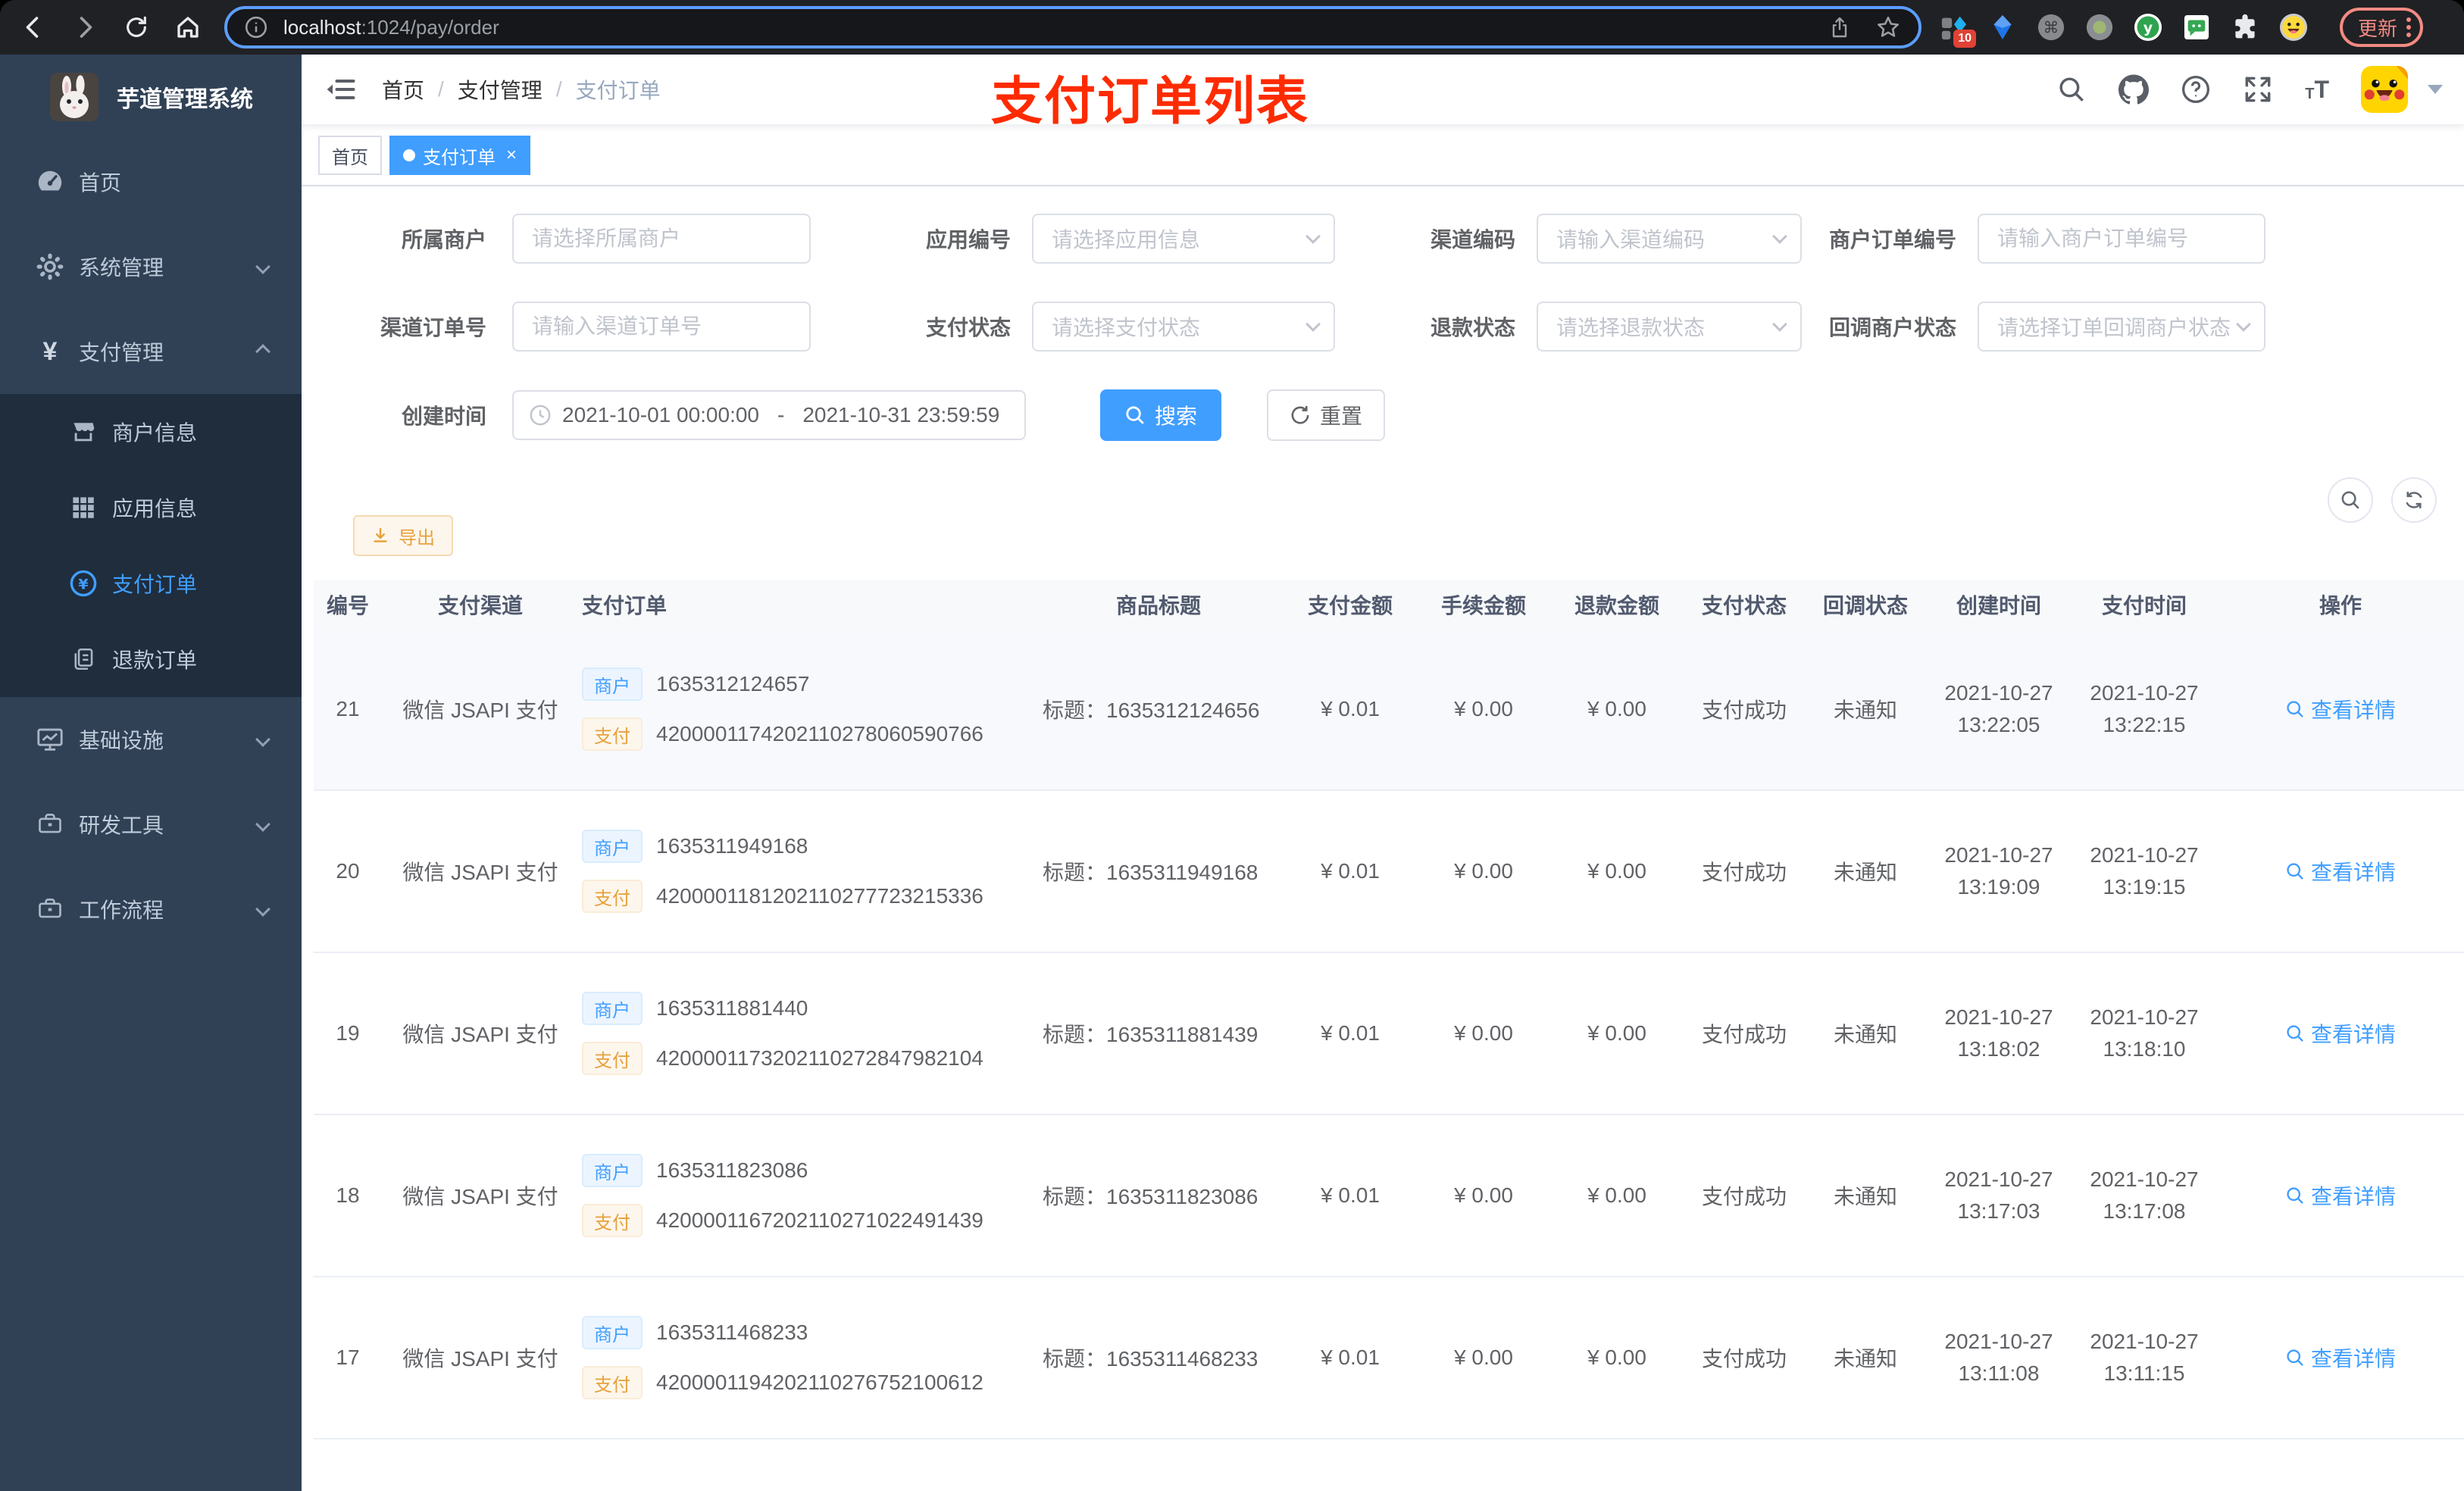 The width and height of the screenshot is (2464, 1491). I want to click on sidebar-item-system: 系统管理, so click(151, 266).